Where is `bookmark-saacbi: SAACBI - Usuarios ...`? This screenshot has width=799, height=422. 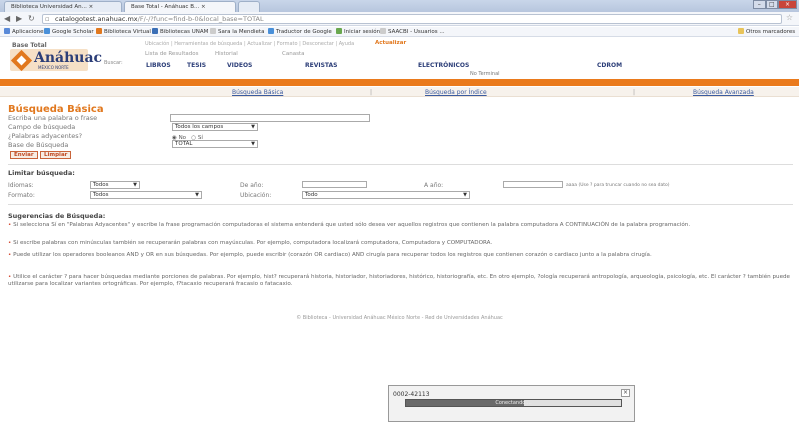 bookmark-saacbi: SAACBI - Usuarios ... is located at coordinates (412, 31).